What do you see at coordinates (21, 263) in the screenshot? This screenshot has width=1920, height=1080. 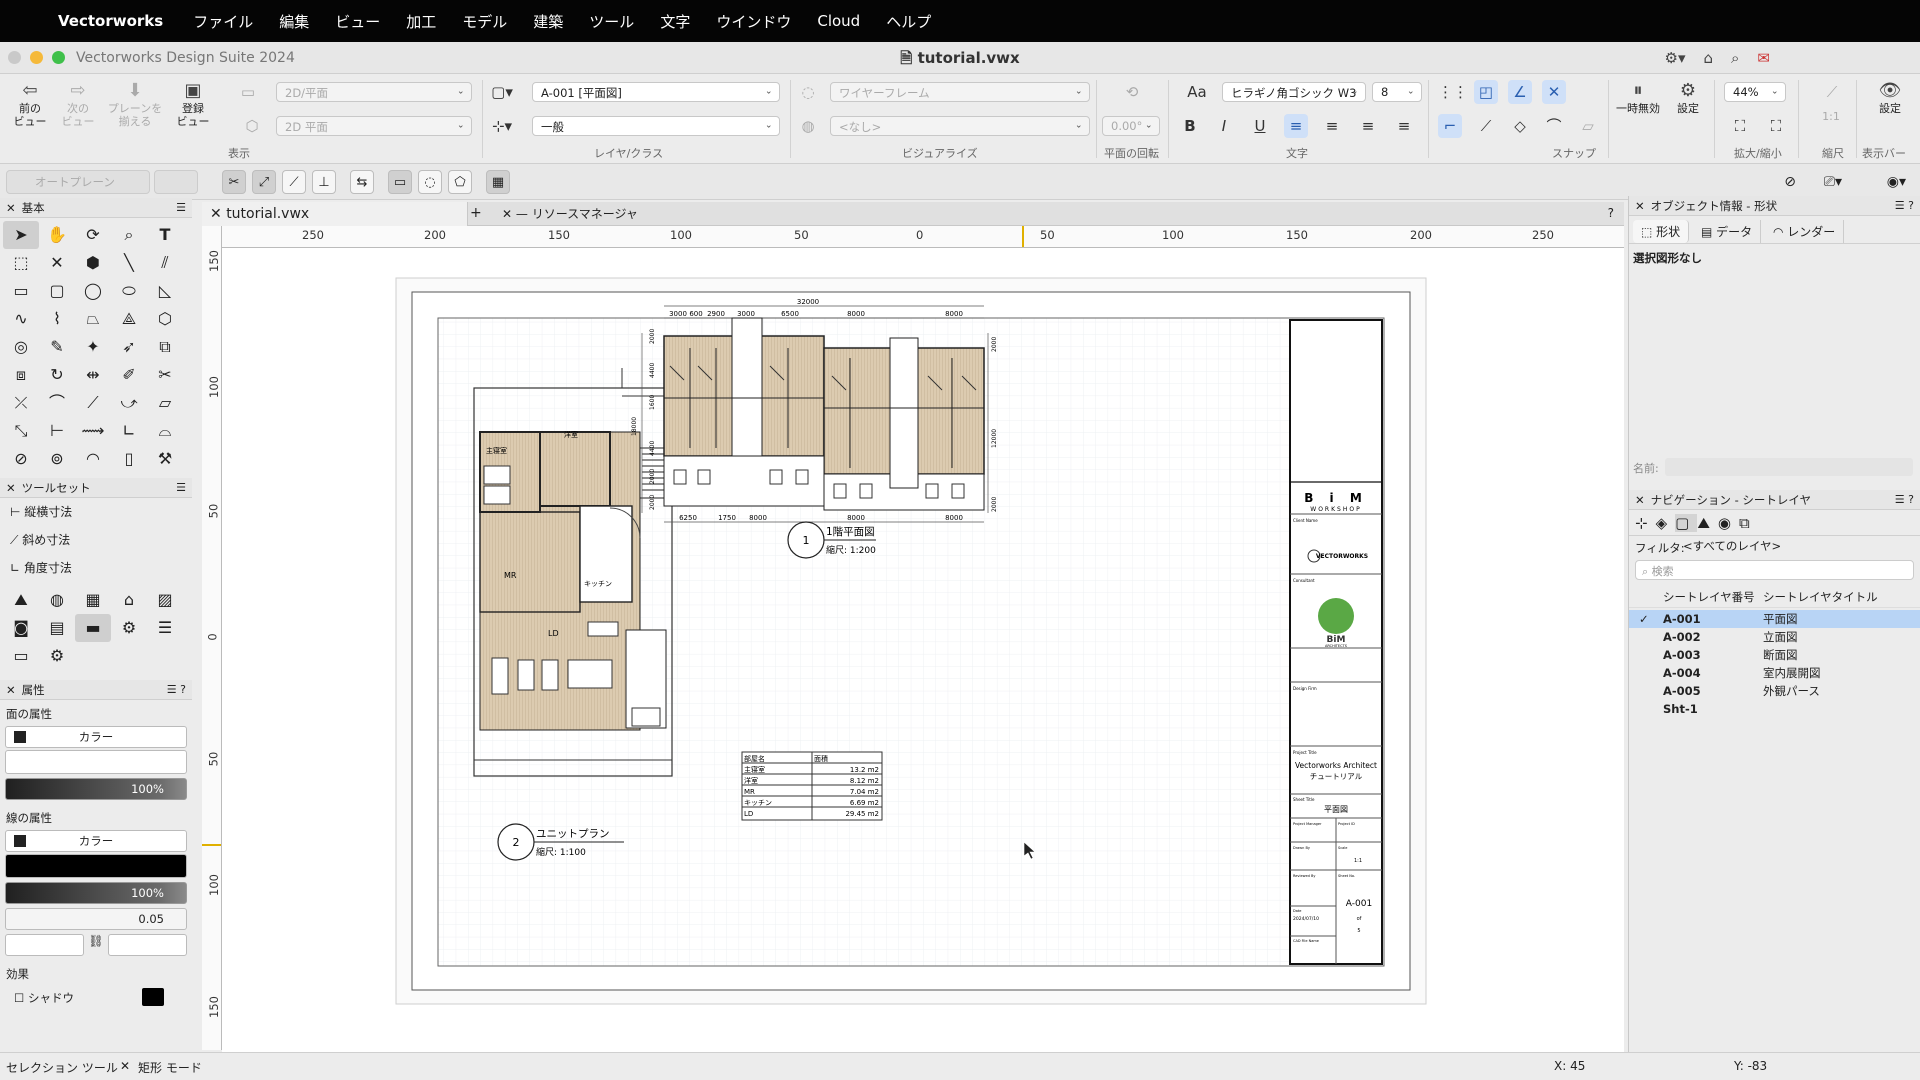 I see `callout-tool-icon: ⬚` at bounding box center [21, 263].